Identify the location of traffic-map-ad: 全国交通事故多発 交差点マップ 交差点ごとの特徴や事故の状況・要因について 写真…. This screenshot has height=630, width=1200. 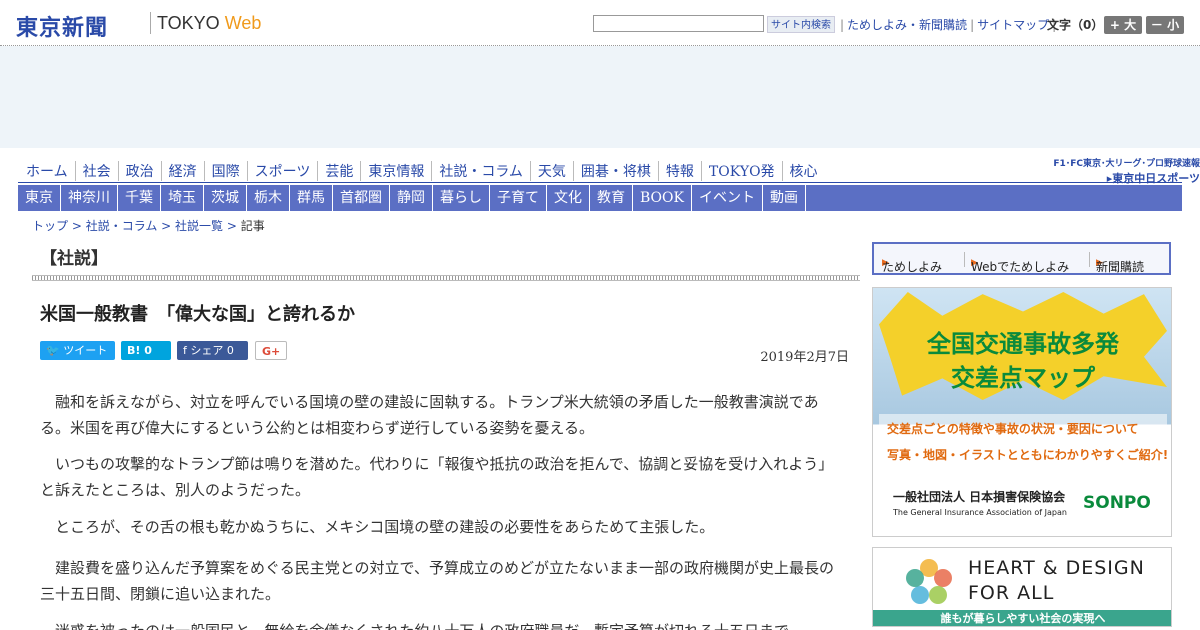
(1022, 412).